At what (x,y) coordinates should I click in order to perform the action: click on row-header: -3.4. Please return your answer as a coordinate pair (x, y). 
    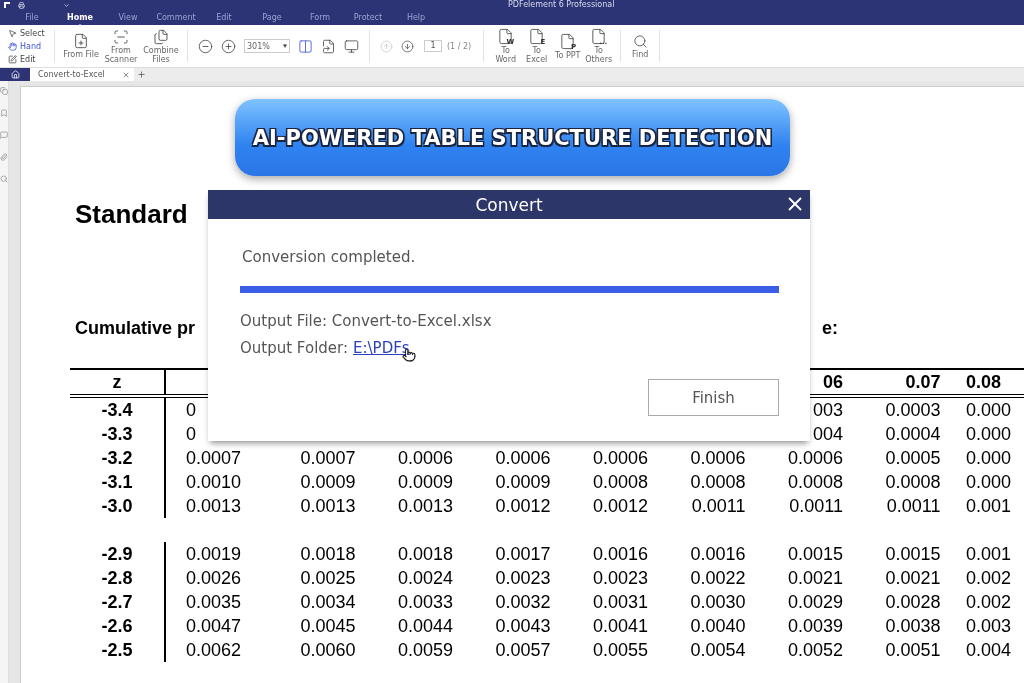
    Looking at the image, I should click on (118, 410).